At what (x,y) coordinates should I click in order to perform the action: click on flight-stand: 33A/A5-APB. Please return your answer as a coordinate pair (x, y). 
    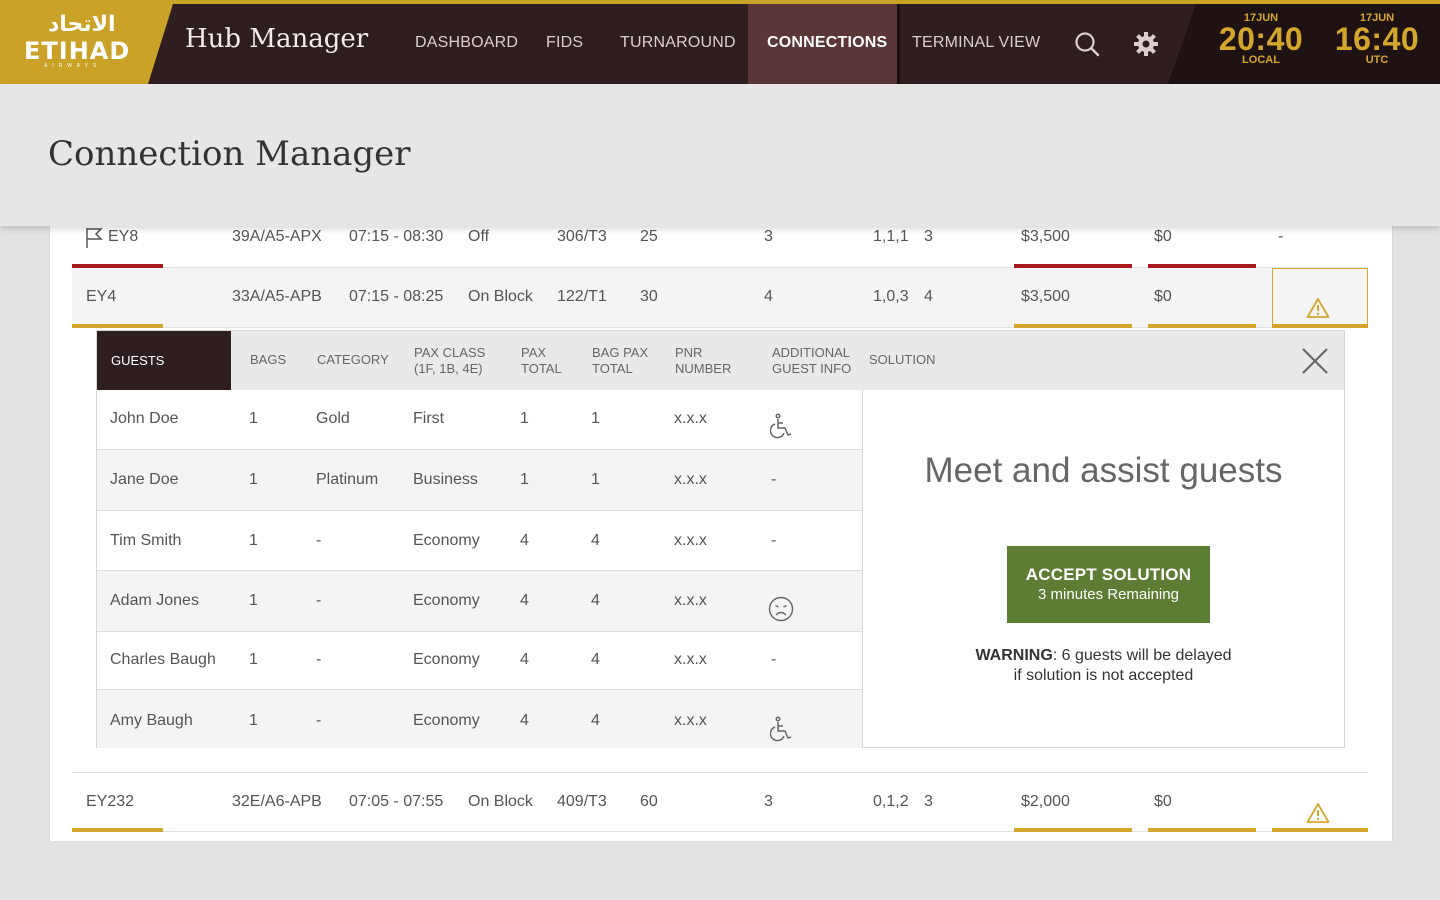
    Looking at the image, I should click on (277, 296).